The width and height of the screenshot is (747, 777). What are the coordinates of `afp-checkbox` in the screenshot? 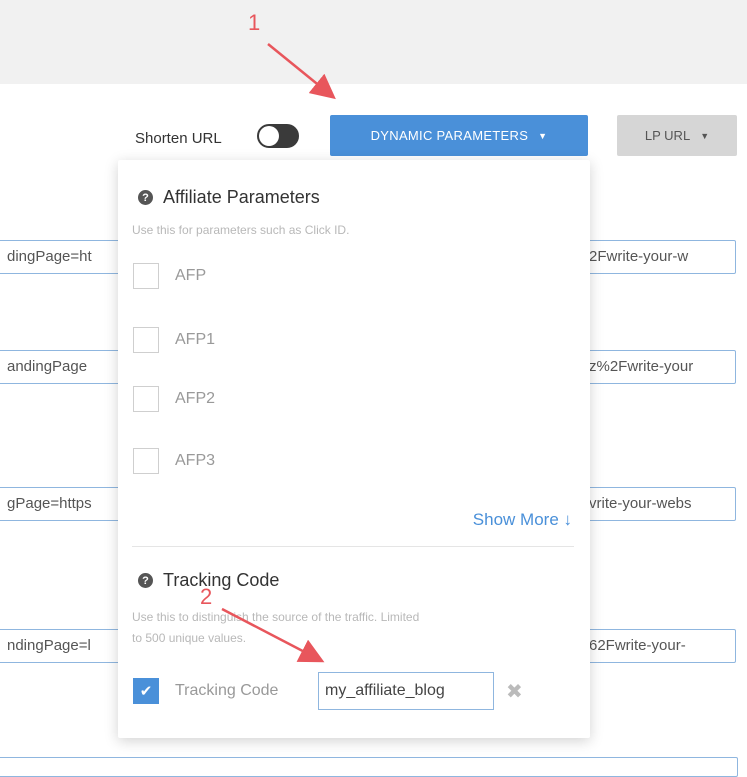 It's located at (146, 276).